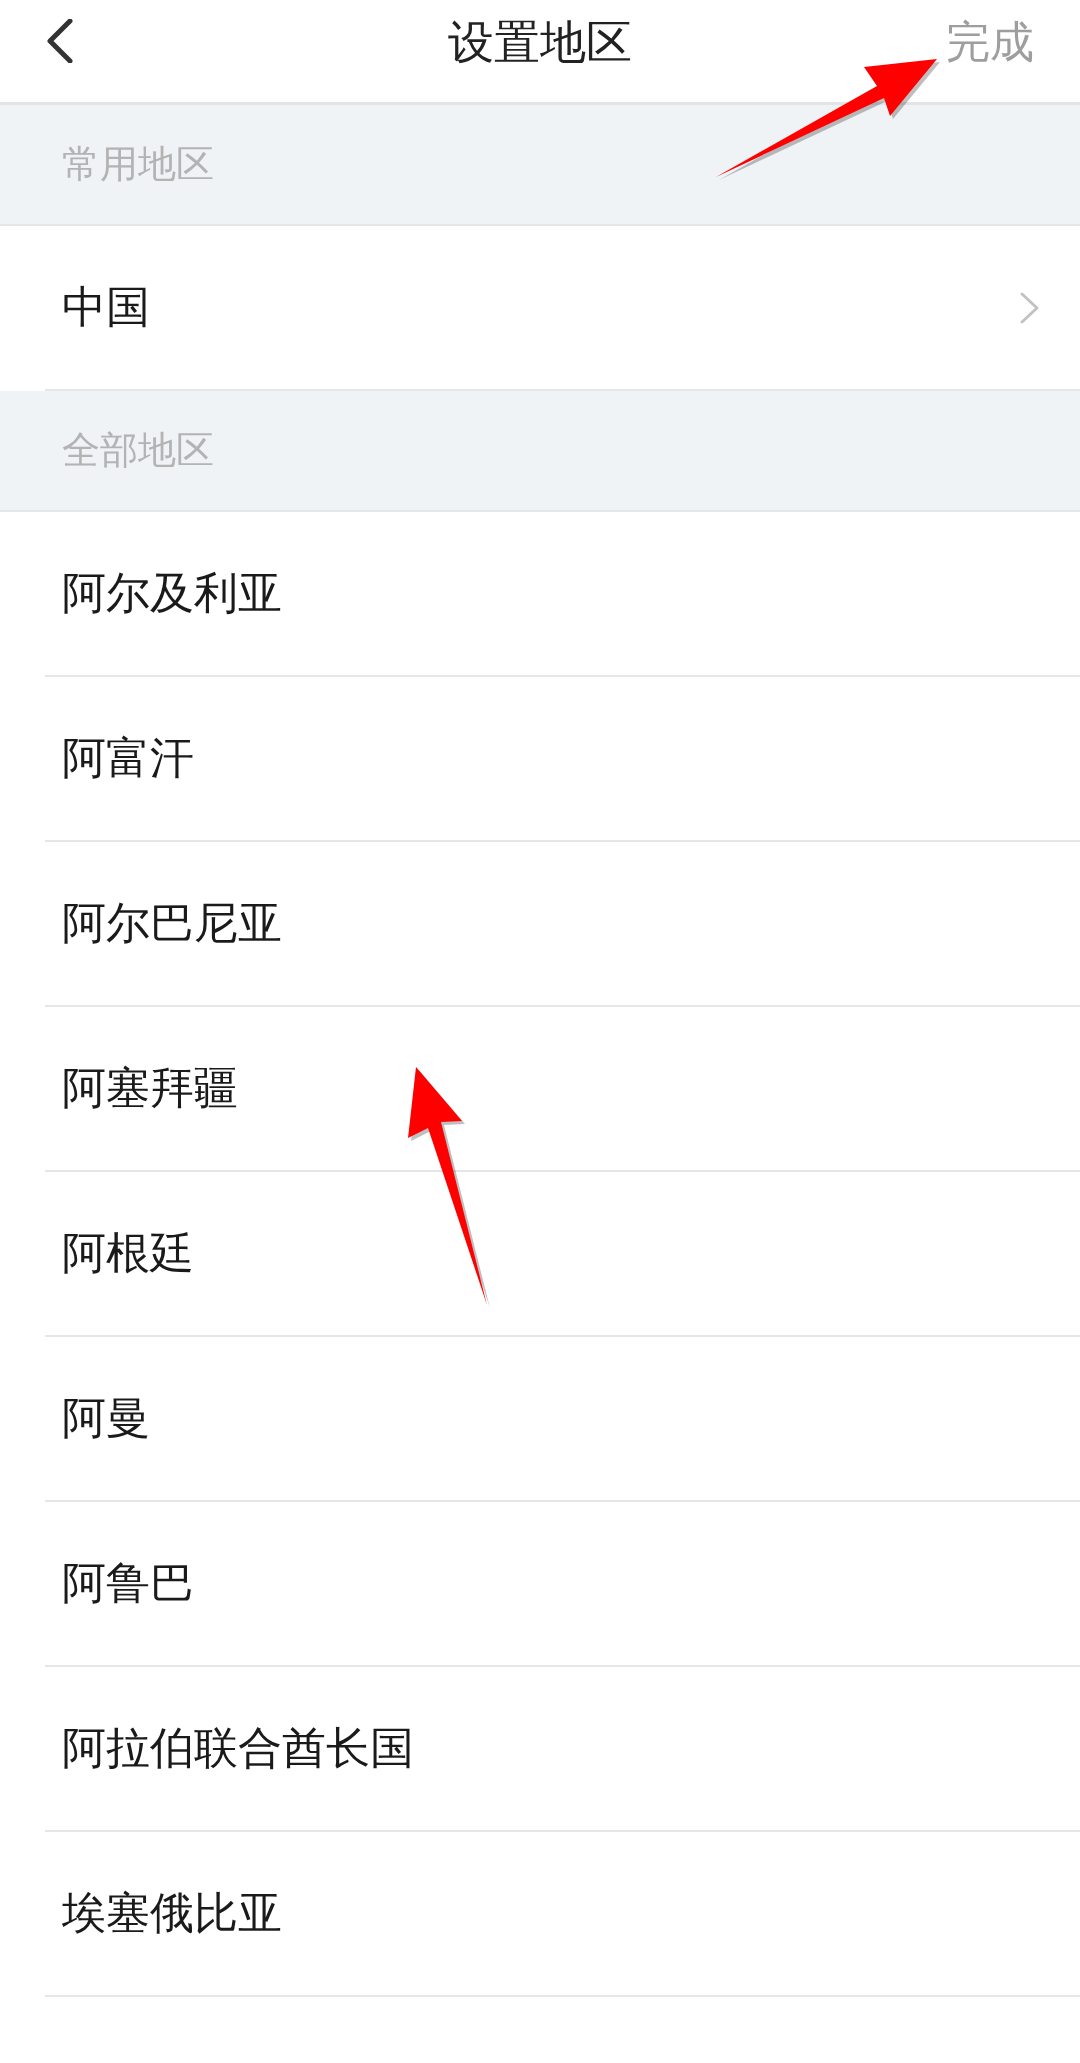  I want to click on region-item: 阿拉伯联合酋长国, so click(562, 1749).